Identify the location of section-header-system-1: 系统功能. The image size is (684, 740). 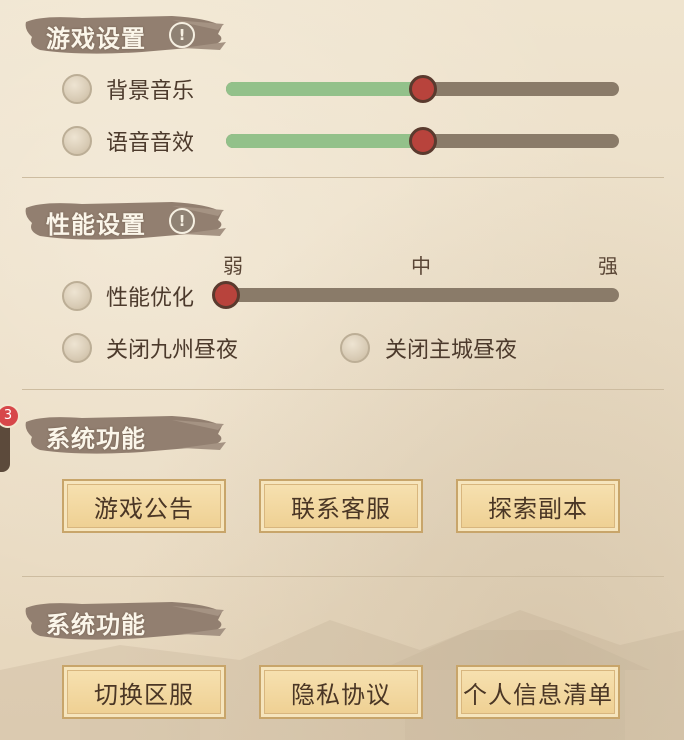
(124, 435).